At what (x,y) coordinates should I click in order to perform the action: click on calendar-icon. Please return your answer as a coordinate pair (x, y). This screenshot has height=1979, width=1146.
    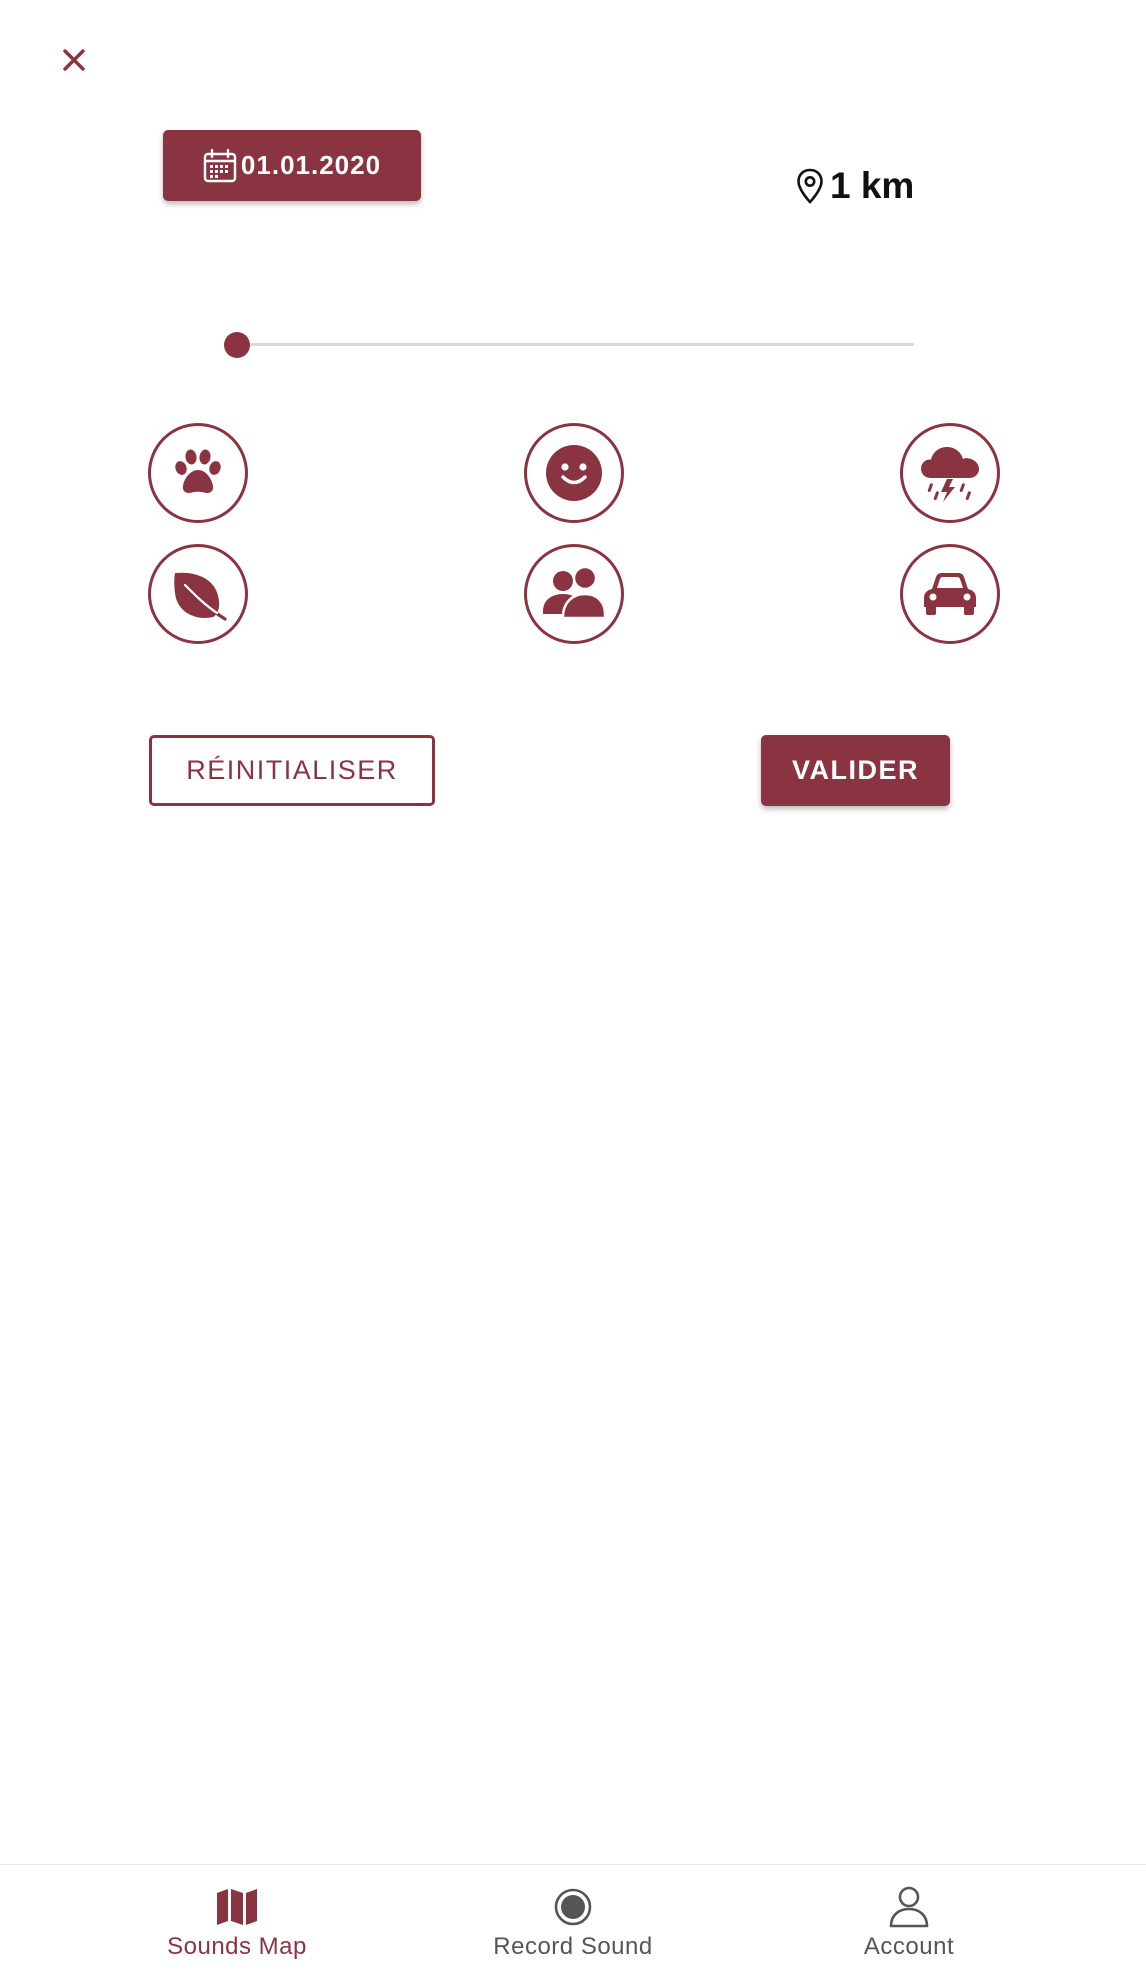
    Looking at the image, I should click on (220, 165).